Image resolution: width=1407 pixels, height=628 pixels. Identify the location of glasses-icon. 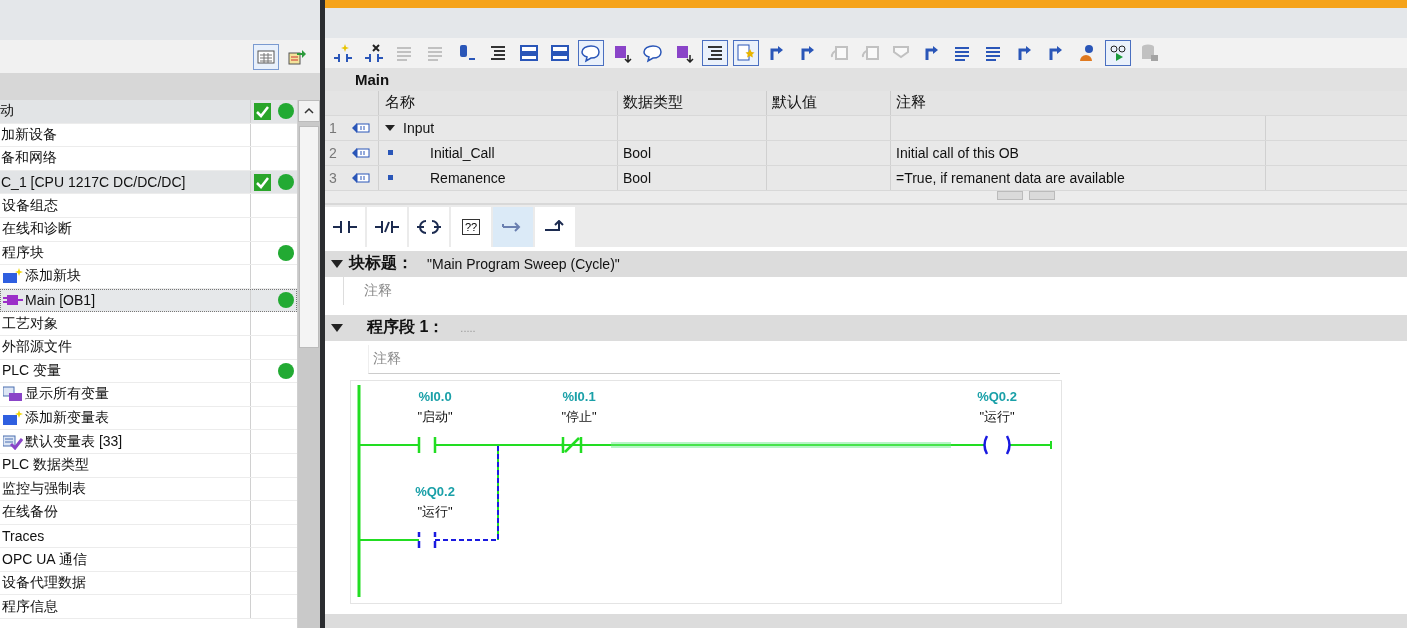
(1118, 53).